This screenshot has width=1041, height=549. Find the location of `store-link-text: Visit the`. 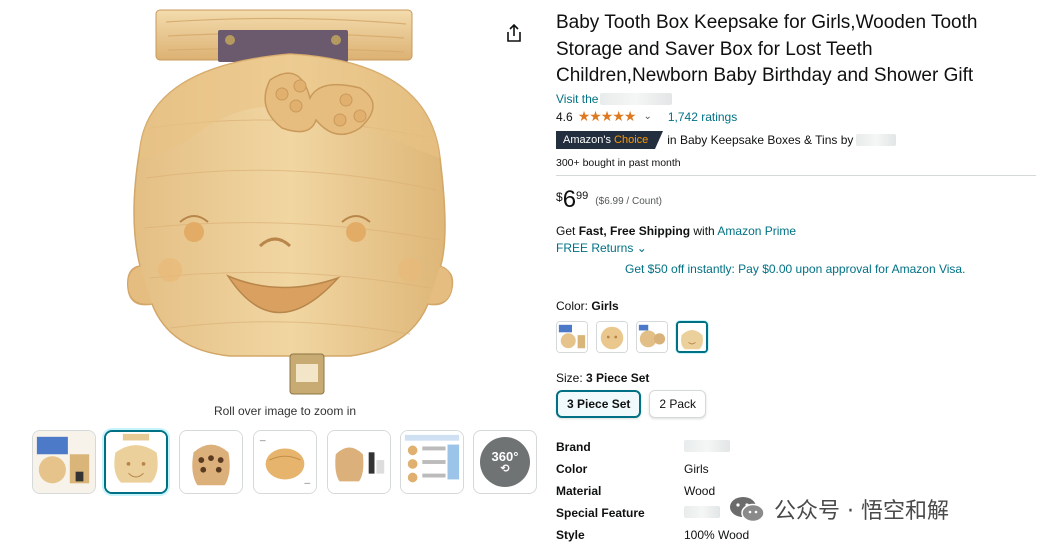

store-link-text: Visit the is located at coordinates (577, 98).